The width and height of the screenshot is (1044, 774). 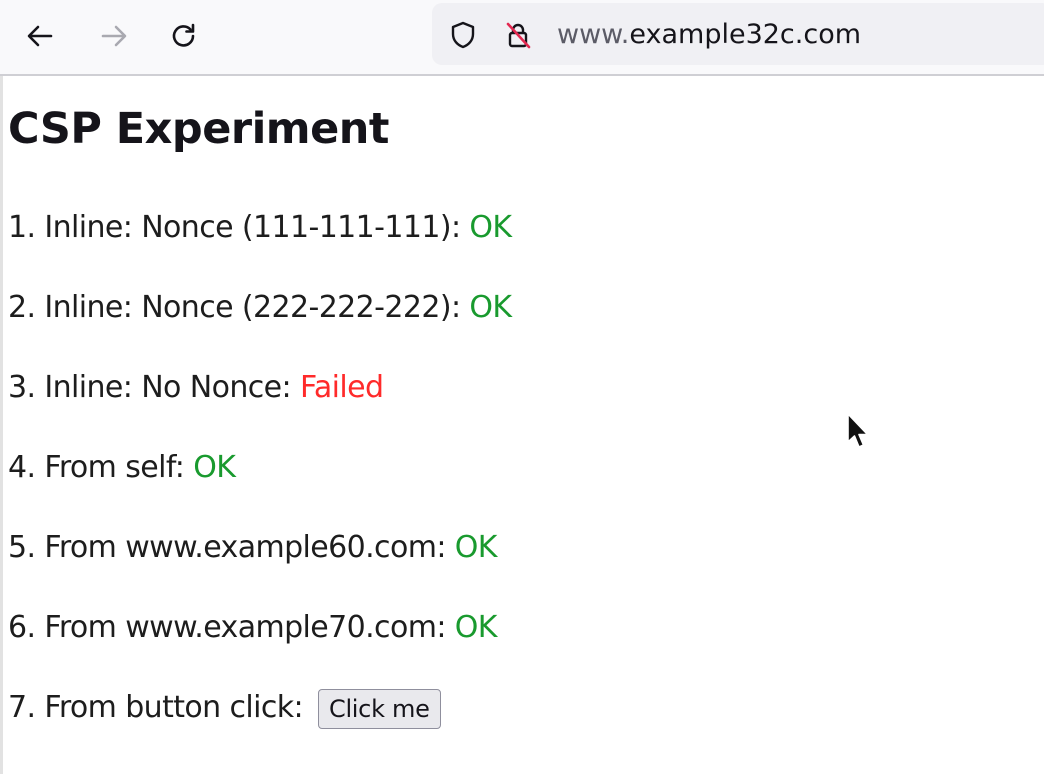 I want to click on result-status: Failed, so click(x=341, y=387).